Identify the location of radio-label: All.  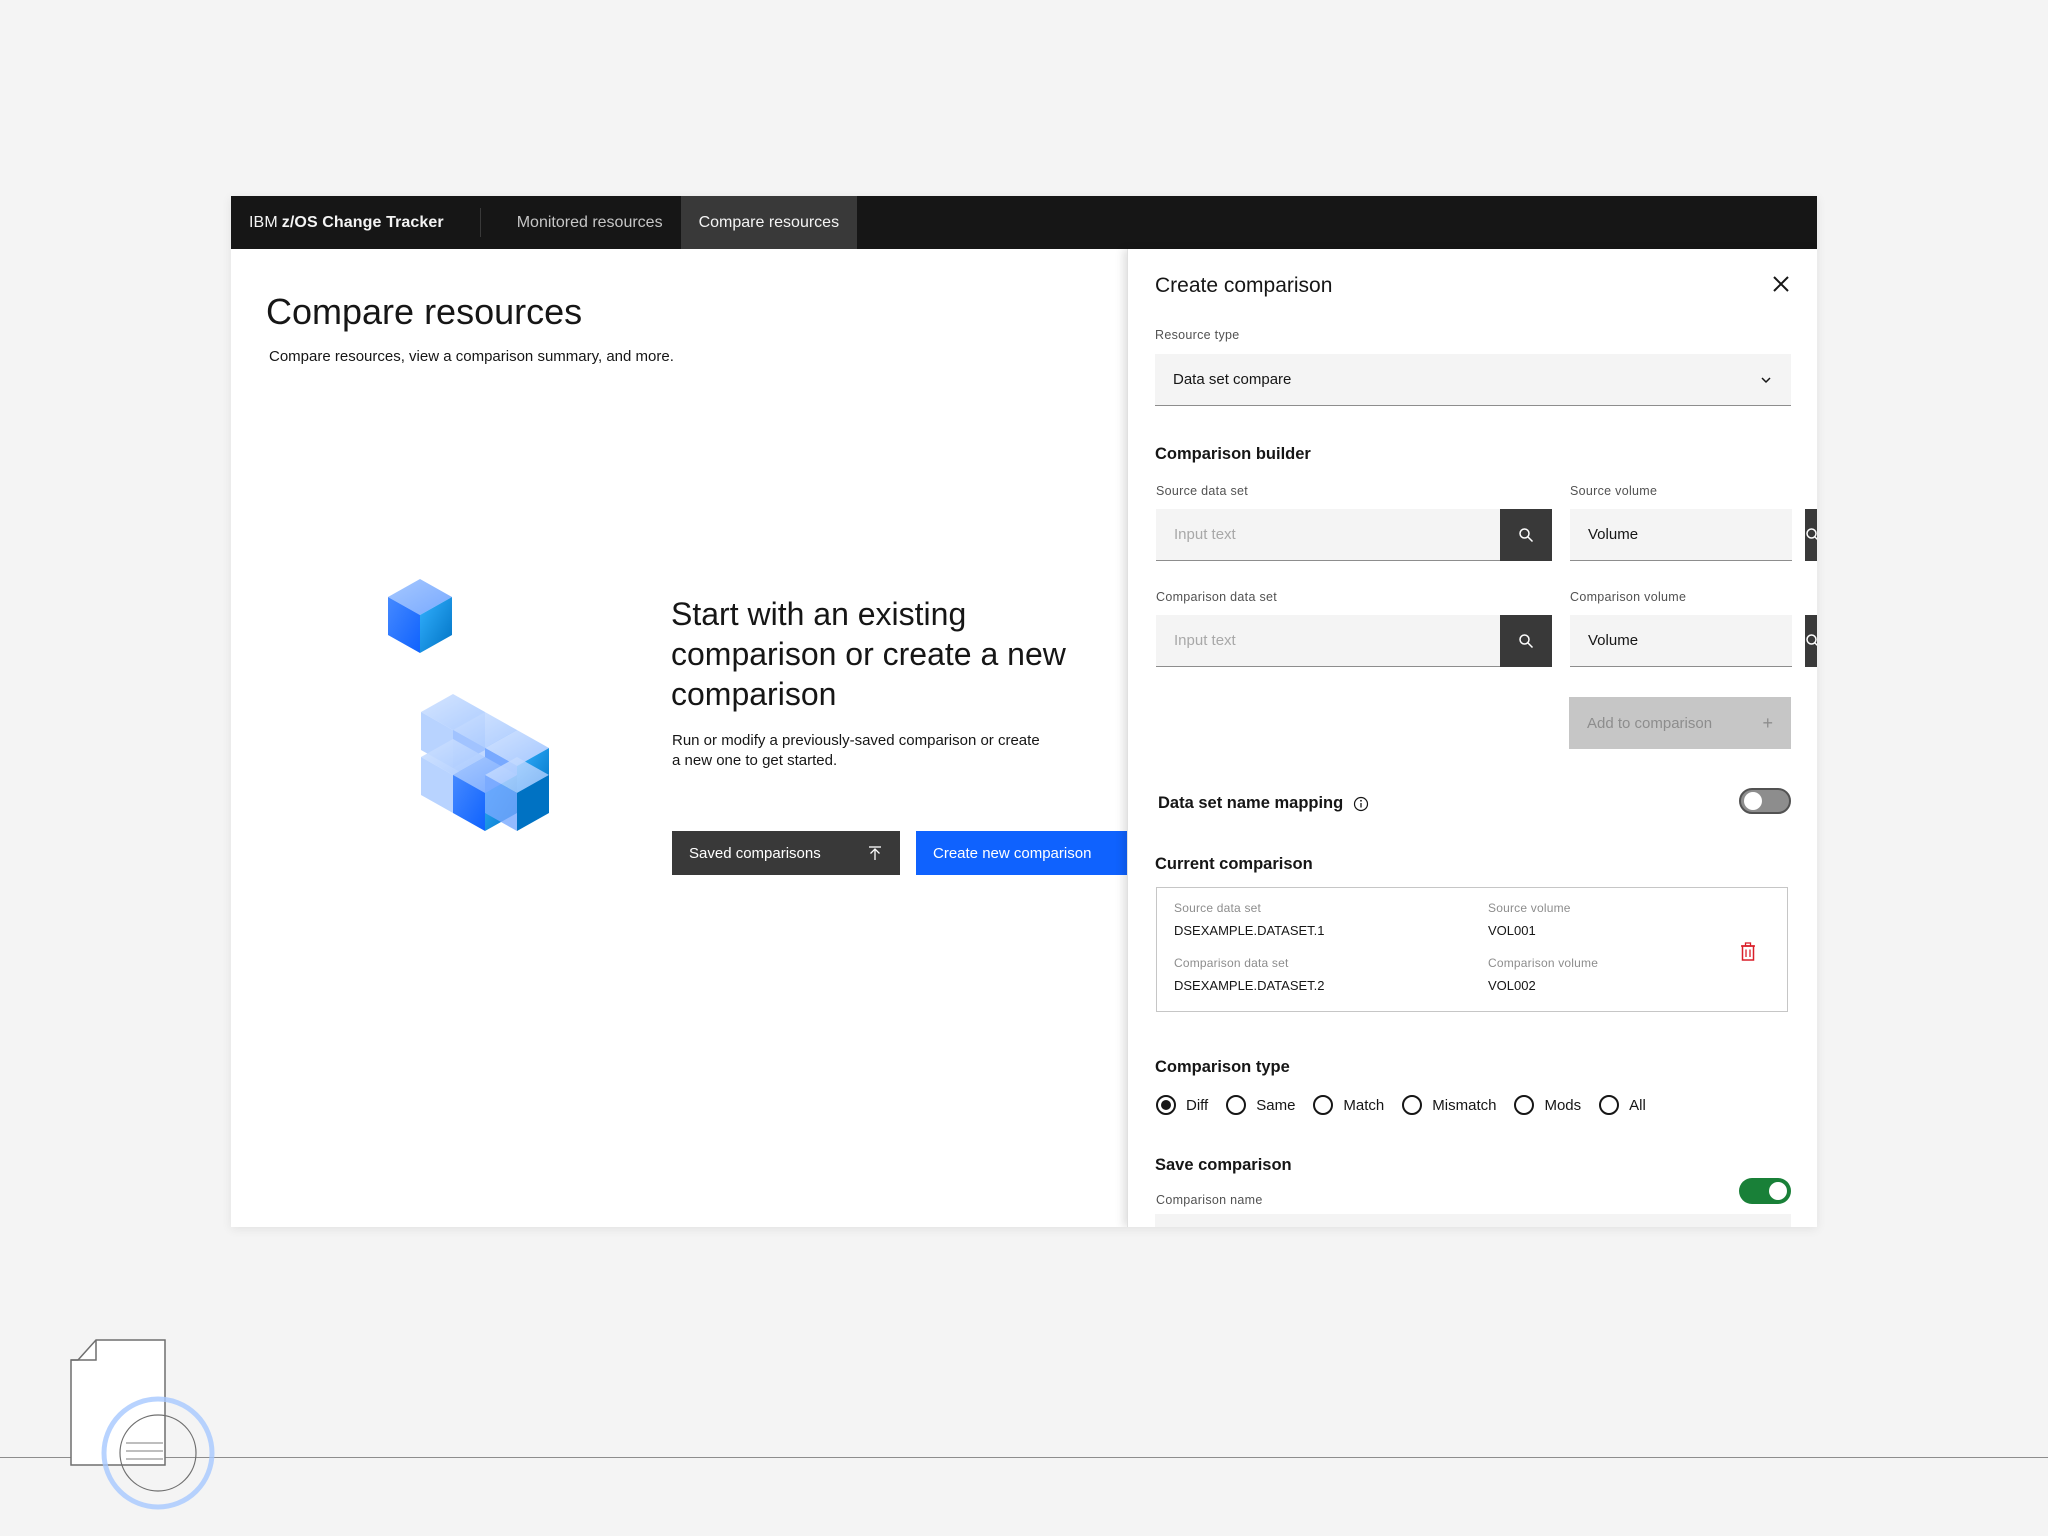
(1637, 1105).